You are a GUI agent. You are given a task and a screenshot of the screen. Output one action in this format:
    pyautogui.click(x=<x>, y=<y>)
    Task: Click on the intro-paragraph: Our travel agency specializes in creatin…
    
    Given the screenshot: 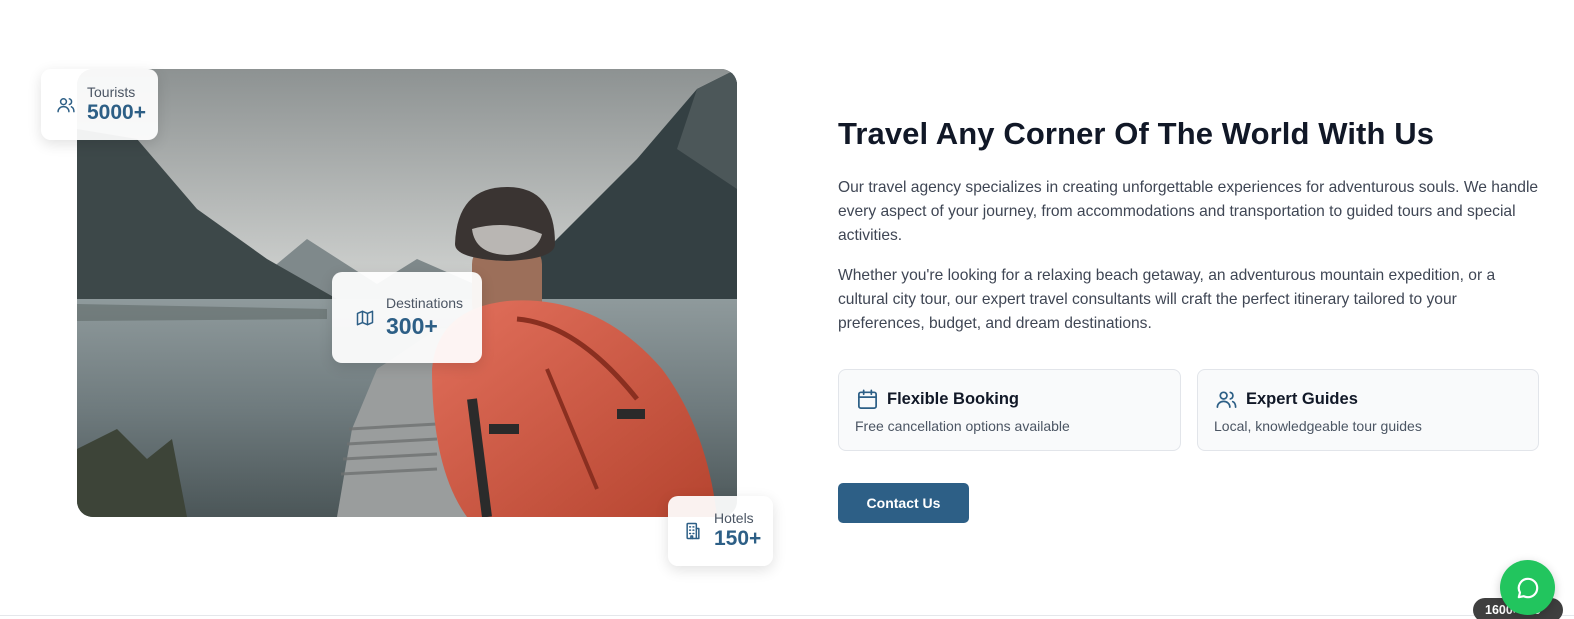 What is the action you would take?
    pyautogui.click(x=1188, y=211)
    